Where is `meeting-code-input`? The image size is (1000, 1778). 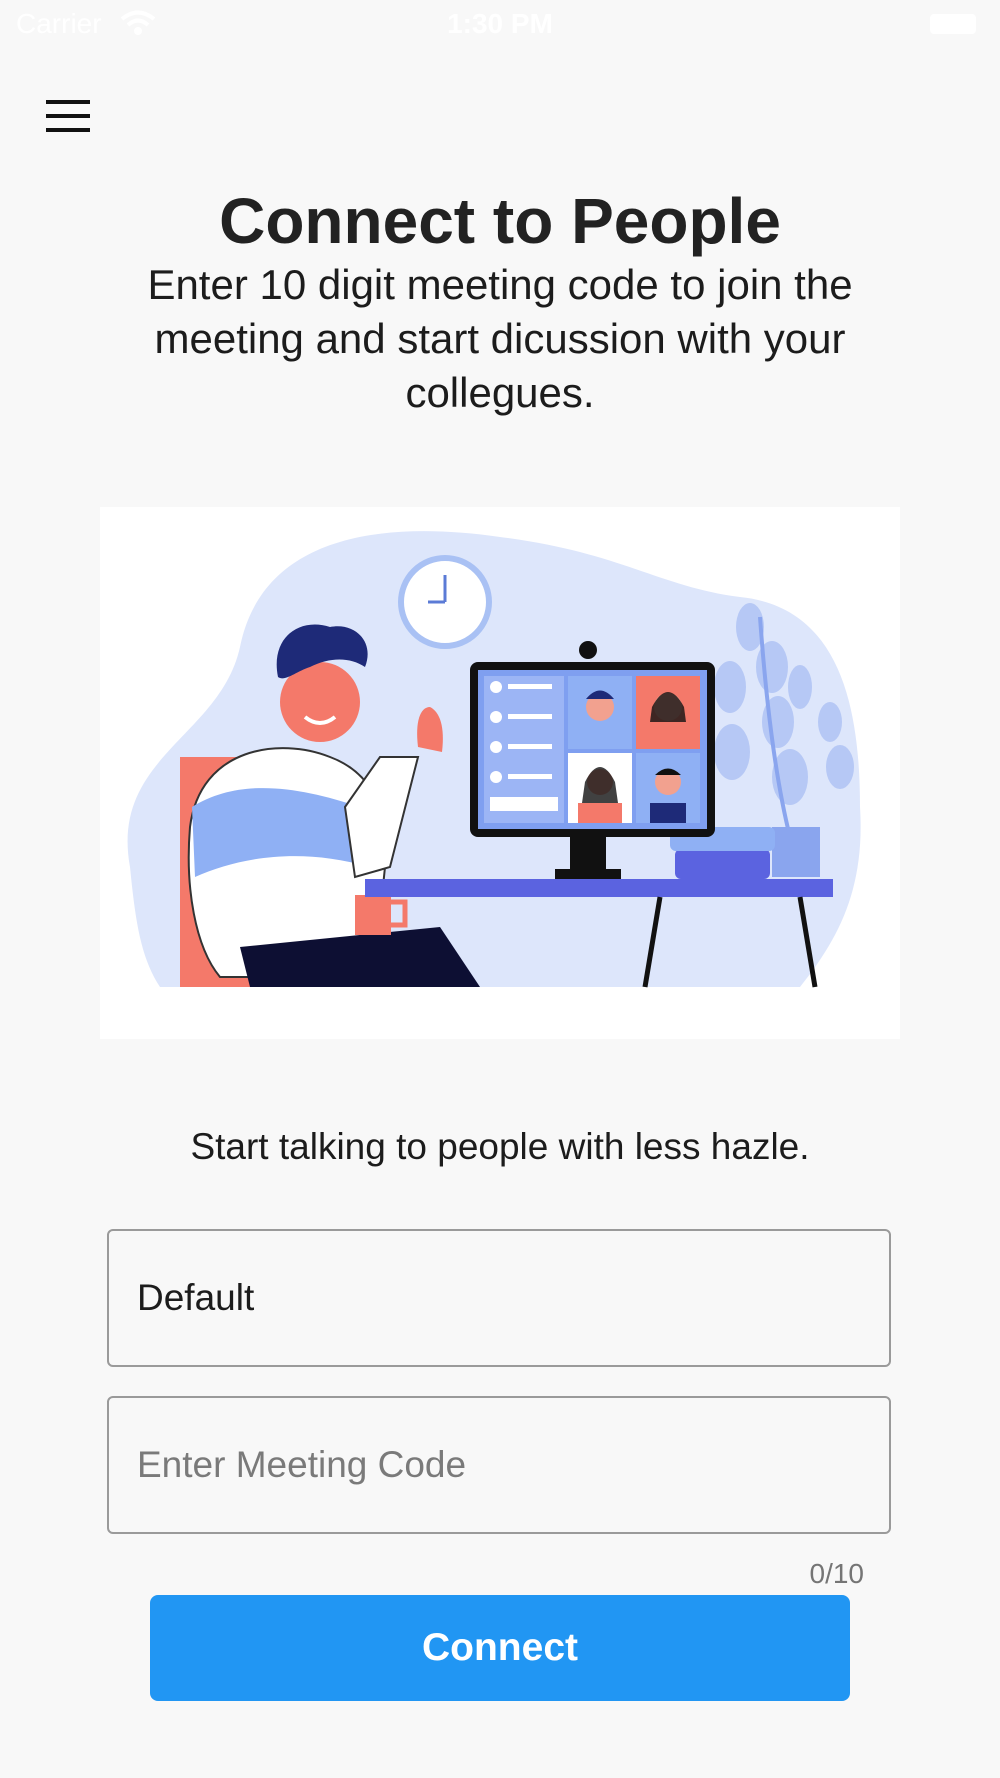 meeting-code-input is located at coordinates (497, 1465).